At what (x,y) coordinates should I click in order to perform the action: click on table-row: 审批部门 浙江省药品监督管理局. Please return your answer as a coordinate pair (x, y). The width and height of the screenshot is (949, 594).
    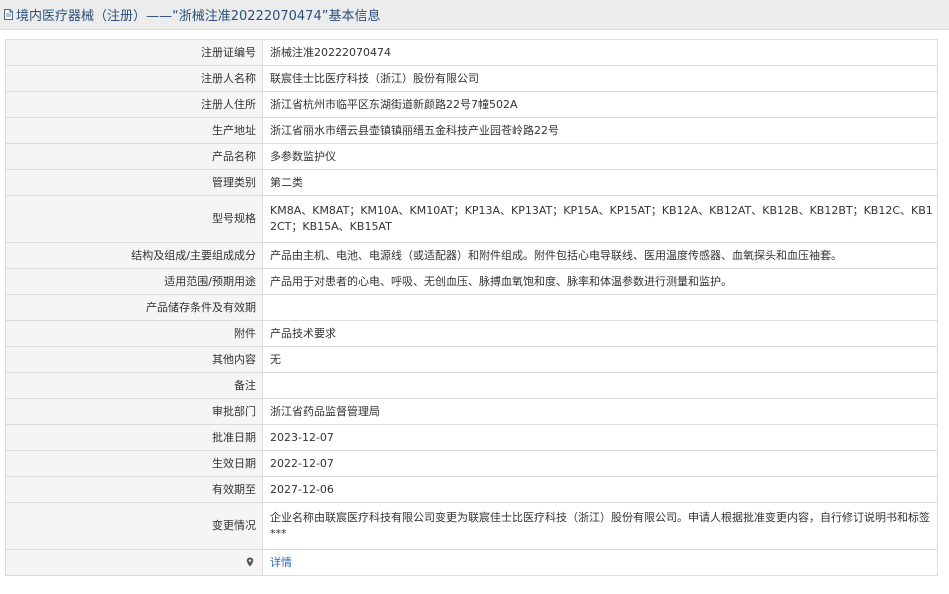
    Looking at the image, I should click on (471, 411).